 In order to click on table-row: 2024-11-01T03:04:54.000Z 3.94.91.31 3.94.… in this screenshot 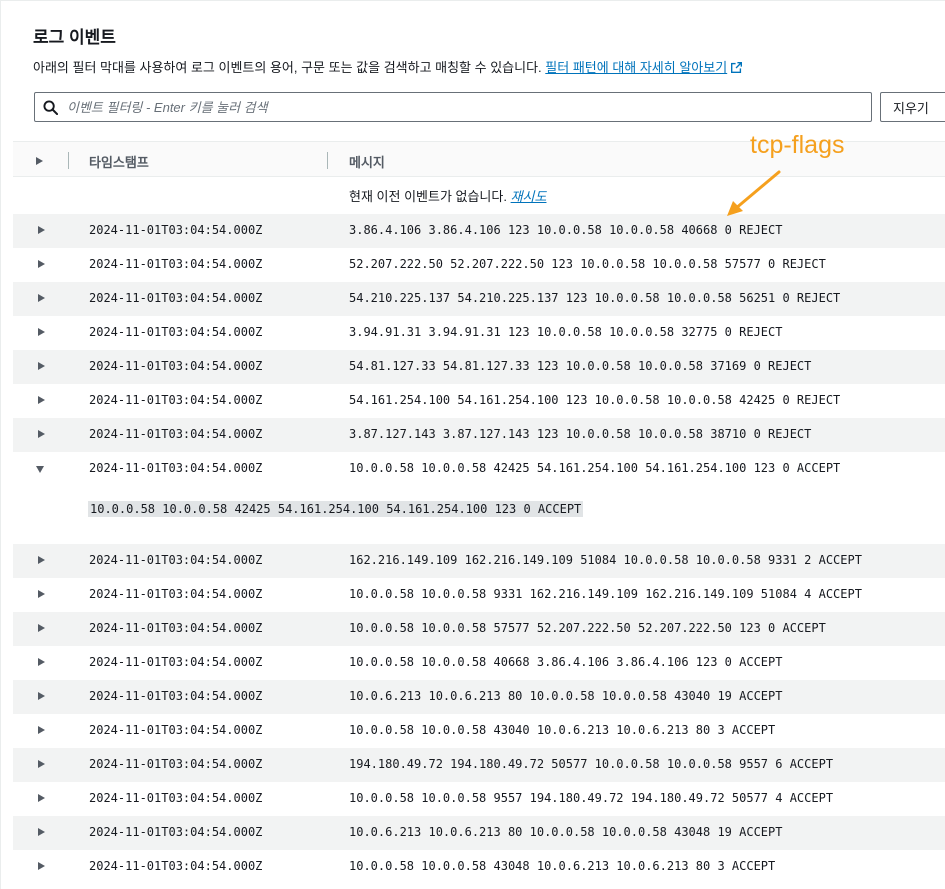, I will do `click(479, 333)`.